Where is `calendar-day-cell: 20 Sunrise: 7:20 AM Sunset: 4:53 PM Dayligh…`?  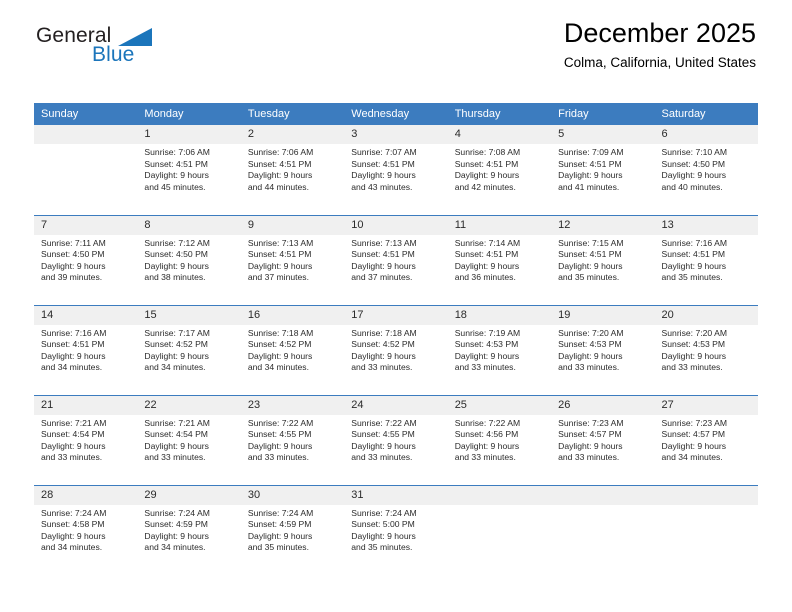
calendar-day-cell: 20 Sunrise: 7:20 AM Sunset: 4:53 PM Dayligh… is located at coordinates (706, 349).